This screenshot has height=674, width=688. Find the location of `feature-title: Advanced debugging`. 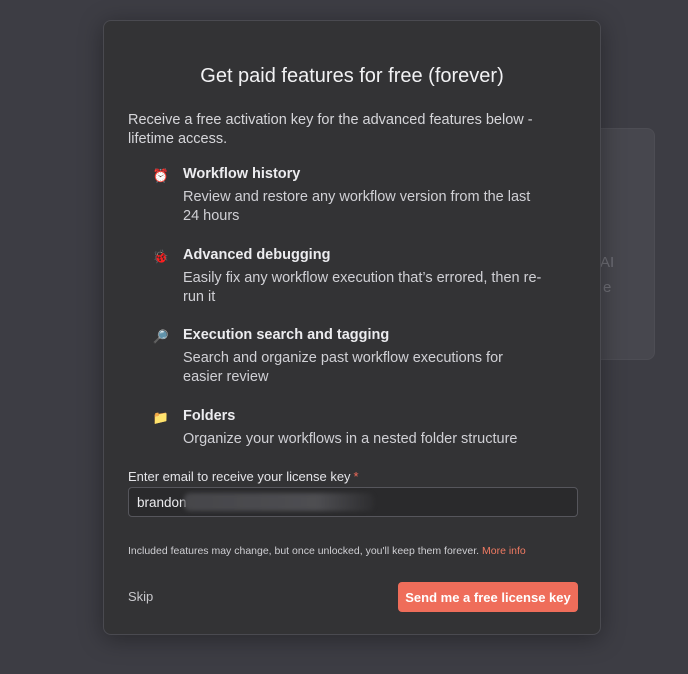

feature-title: Advanced debugging is located at coordinates (257, 255).